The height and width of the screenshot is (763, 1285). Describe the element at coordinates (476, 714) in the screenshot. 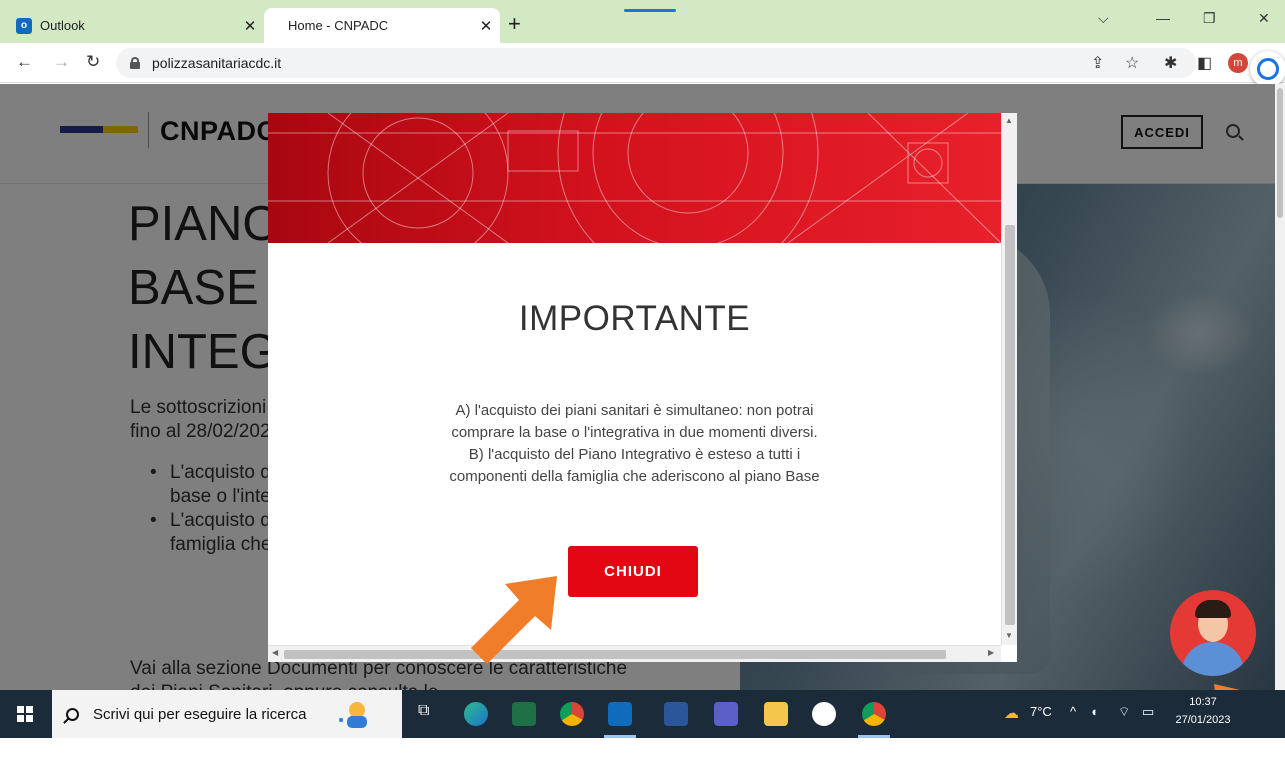

I see `edge-icon` at that location.